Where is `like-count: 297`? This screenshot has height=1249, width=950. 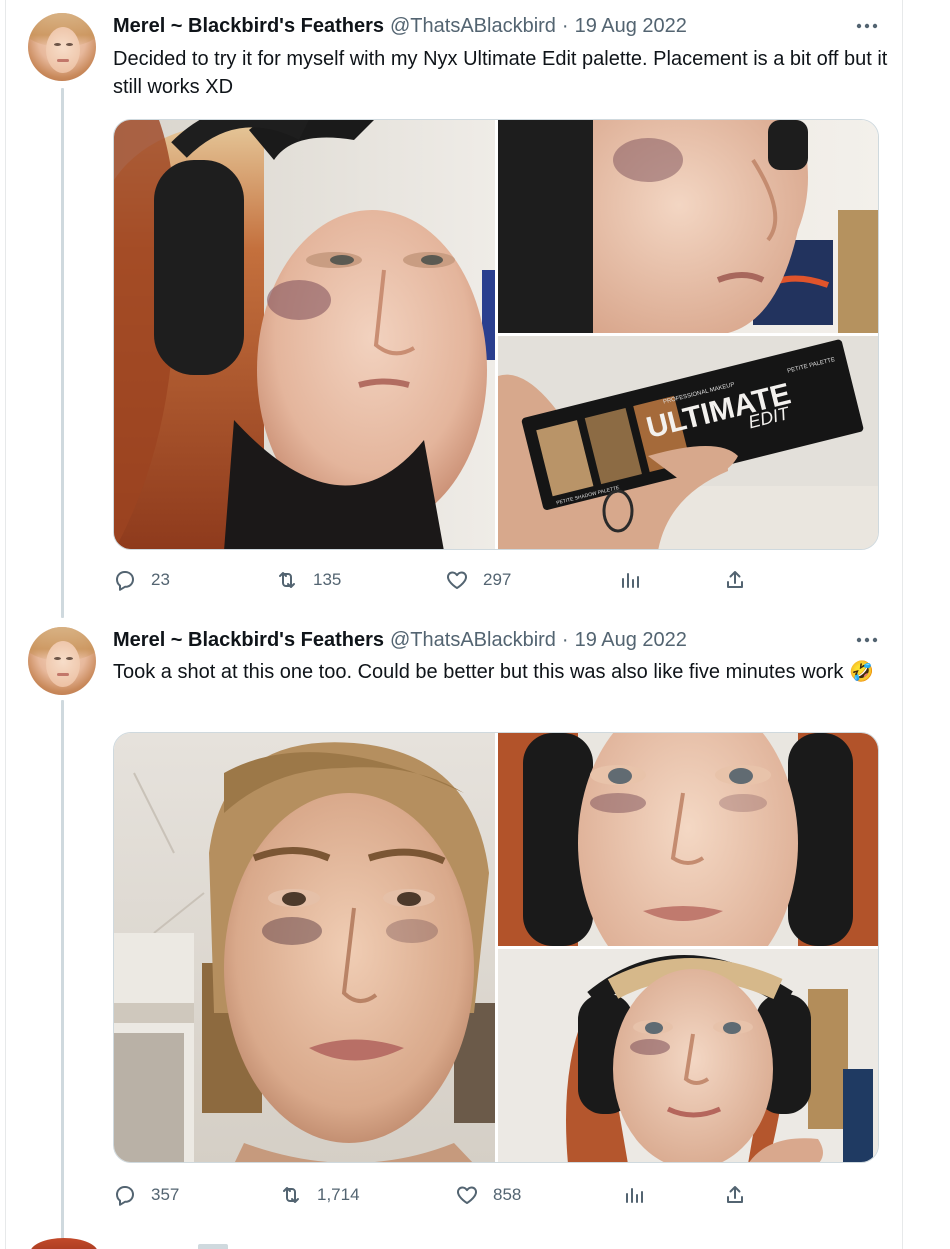 like-count: 297 is located at coordinates (497, 579).